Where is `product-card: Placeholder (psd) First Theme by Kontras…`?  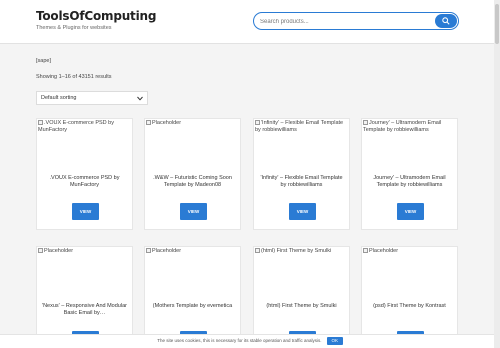 product-card: Placeholder (psd) First Theme by Kontras… is located at coordinates (409, 297).